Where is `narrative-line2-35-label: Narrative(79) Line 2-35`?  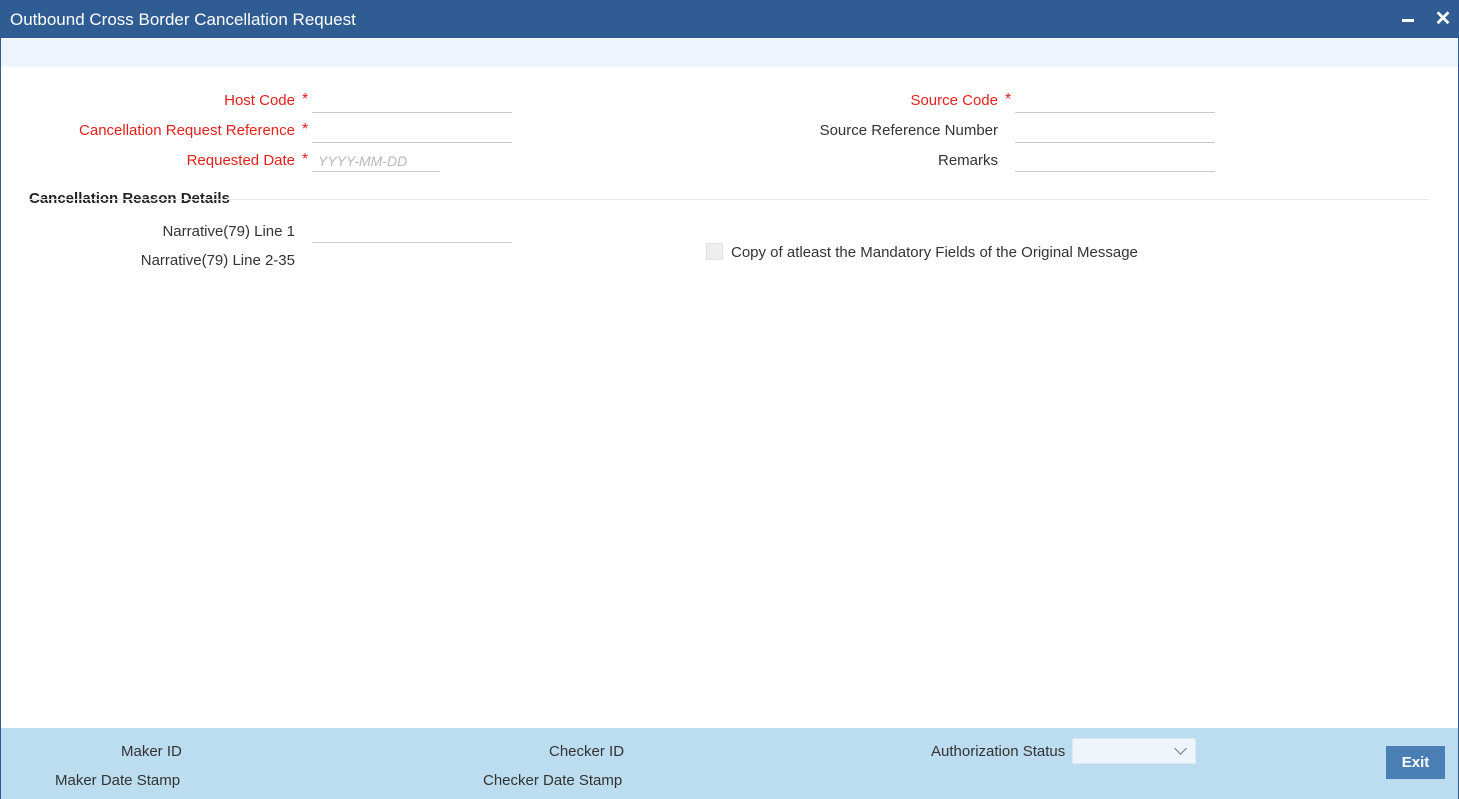
narrative-line2-35-label: Narrative(79) Line 2-35 is located at coordinates (217, 260).